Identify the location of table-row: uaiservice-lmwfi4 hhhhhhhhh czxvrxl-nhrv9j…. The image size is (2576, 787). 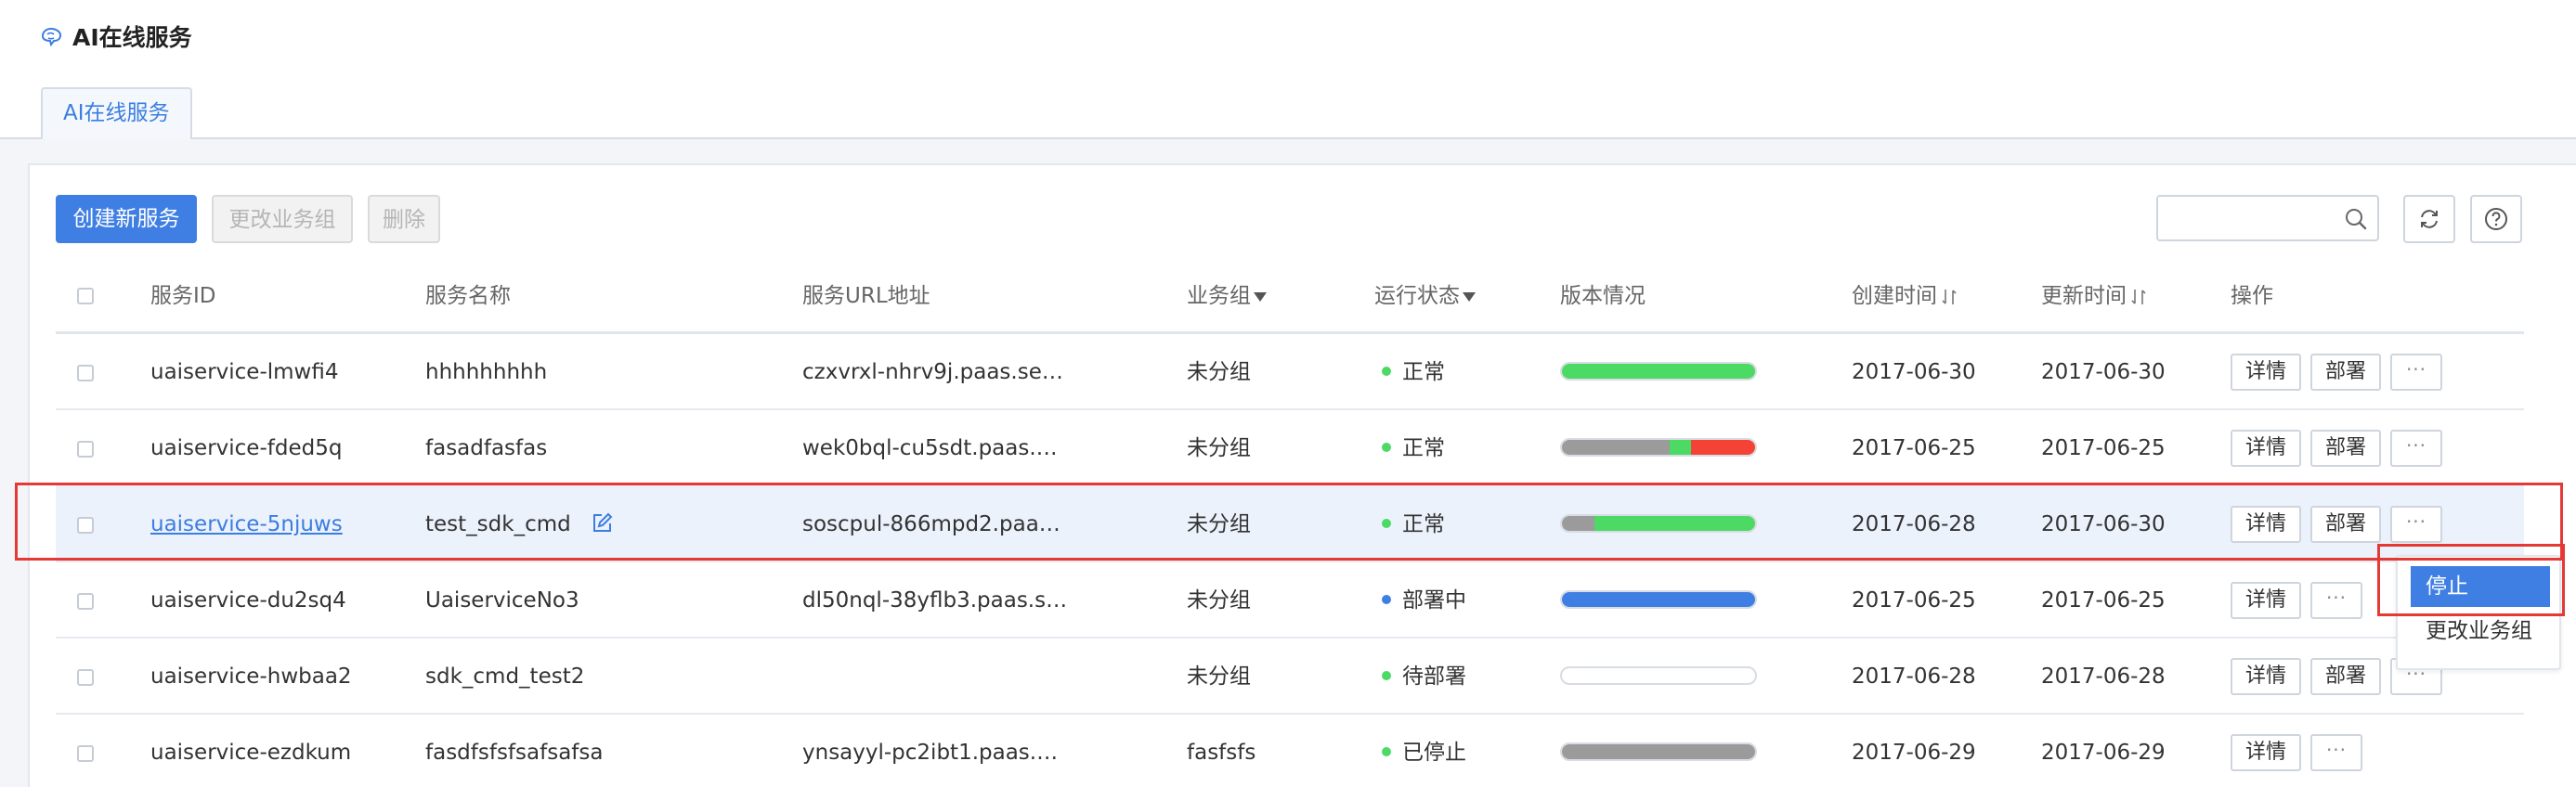
(1290, 372).